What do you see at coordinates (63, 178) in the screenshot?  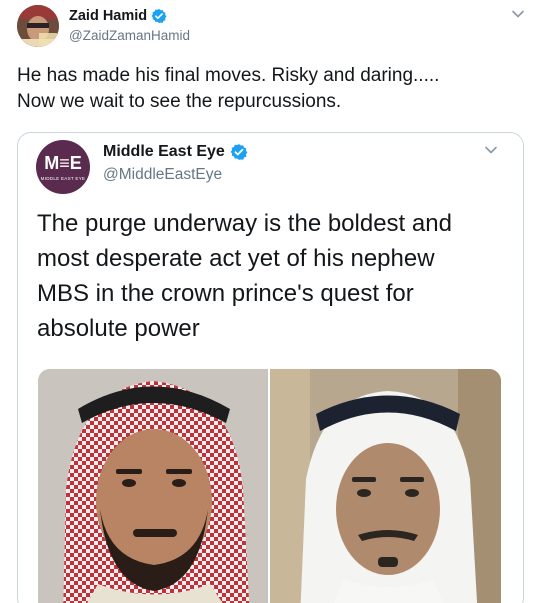 I see `logo-subtitle: MIDDLE EAST EYE` at bounding box center [63, 178].